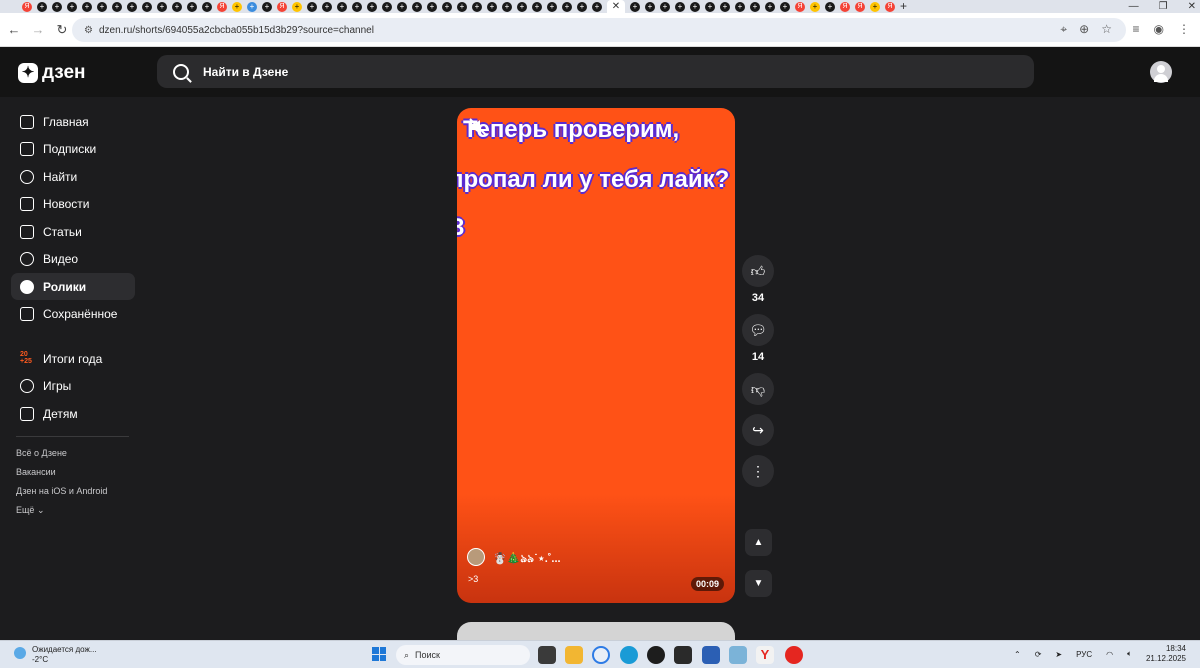  I want to click on zoom-icon: ⊕, so click(1084, 29).